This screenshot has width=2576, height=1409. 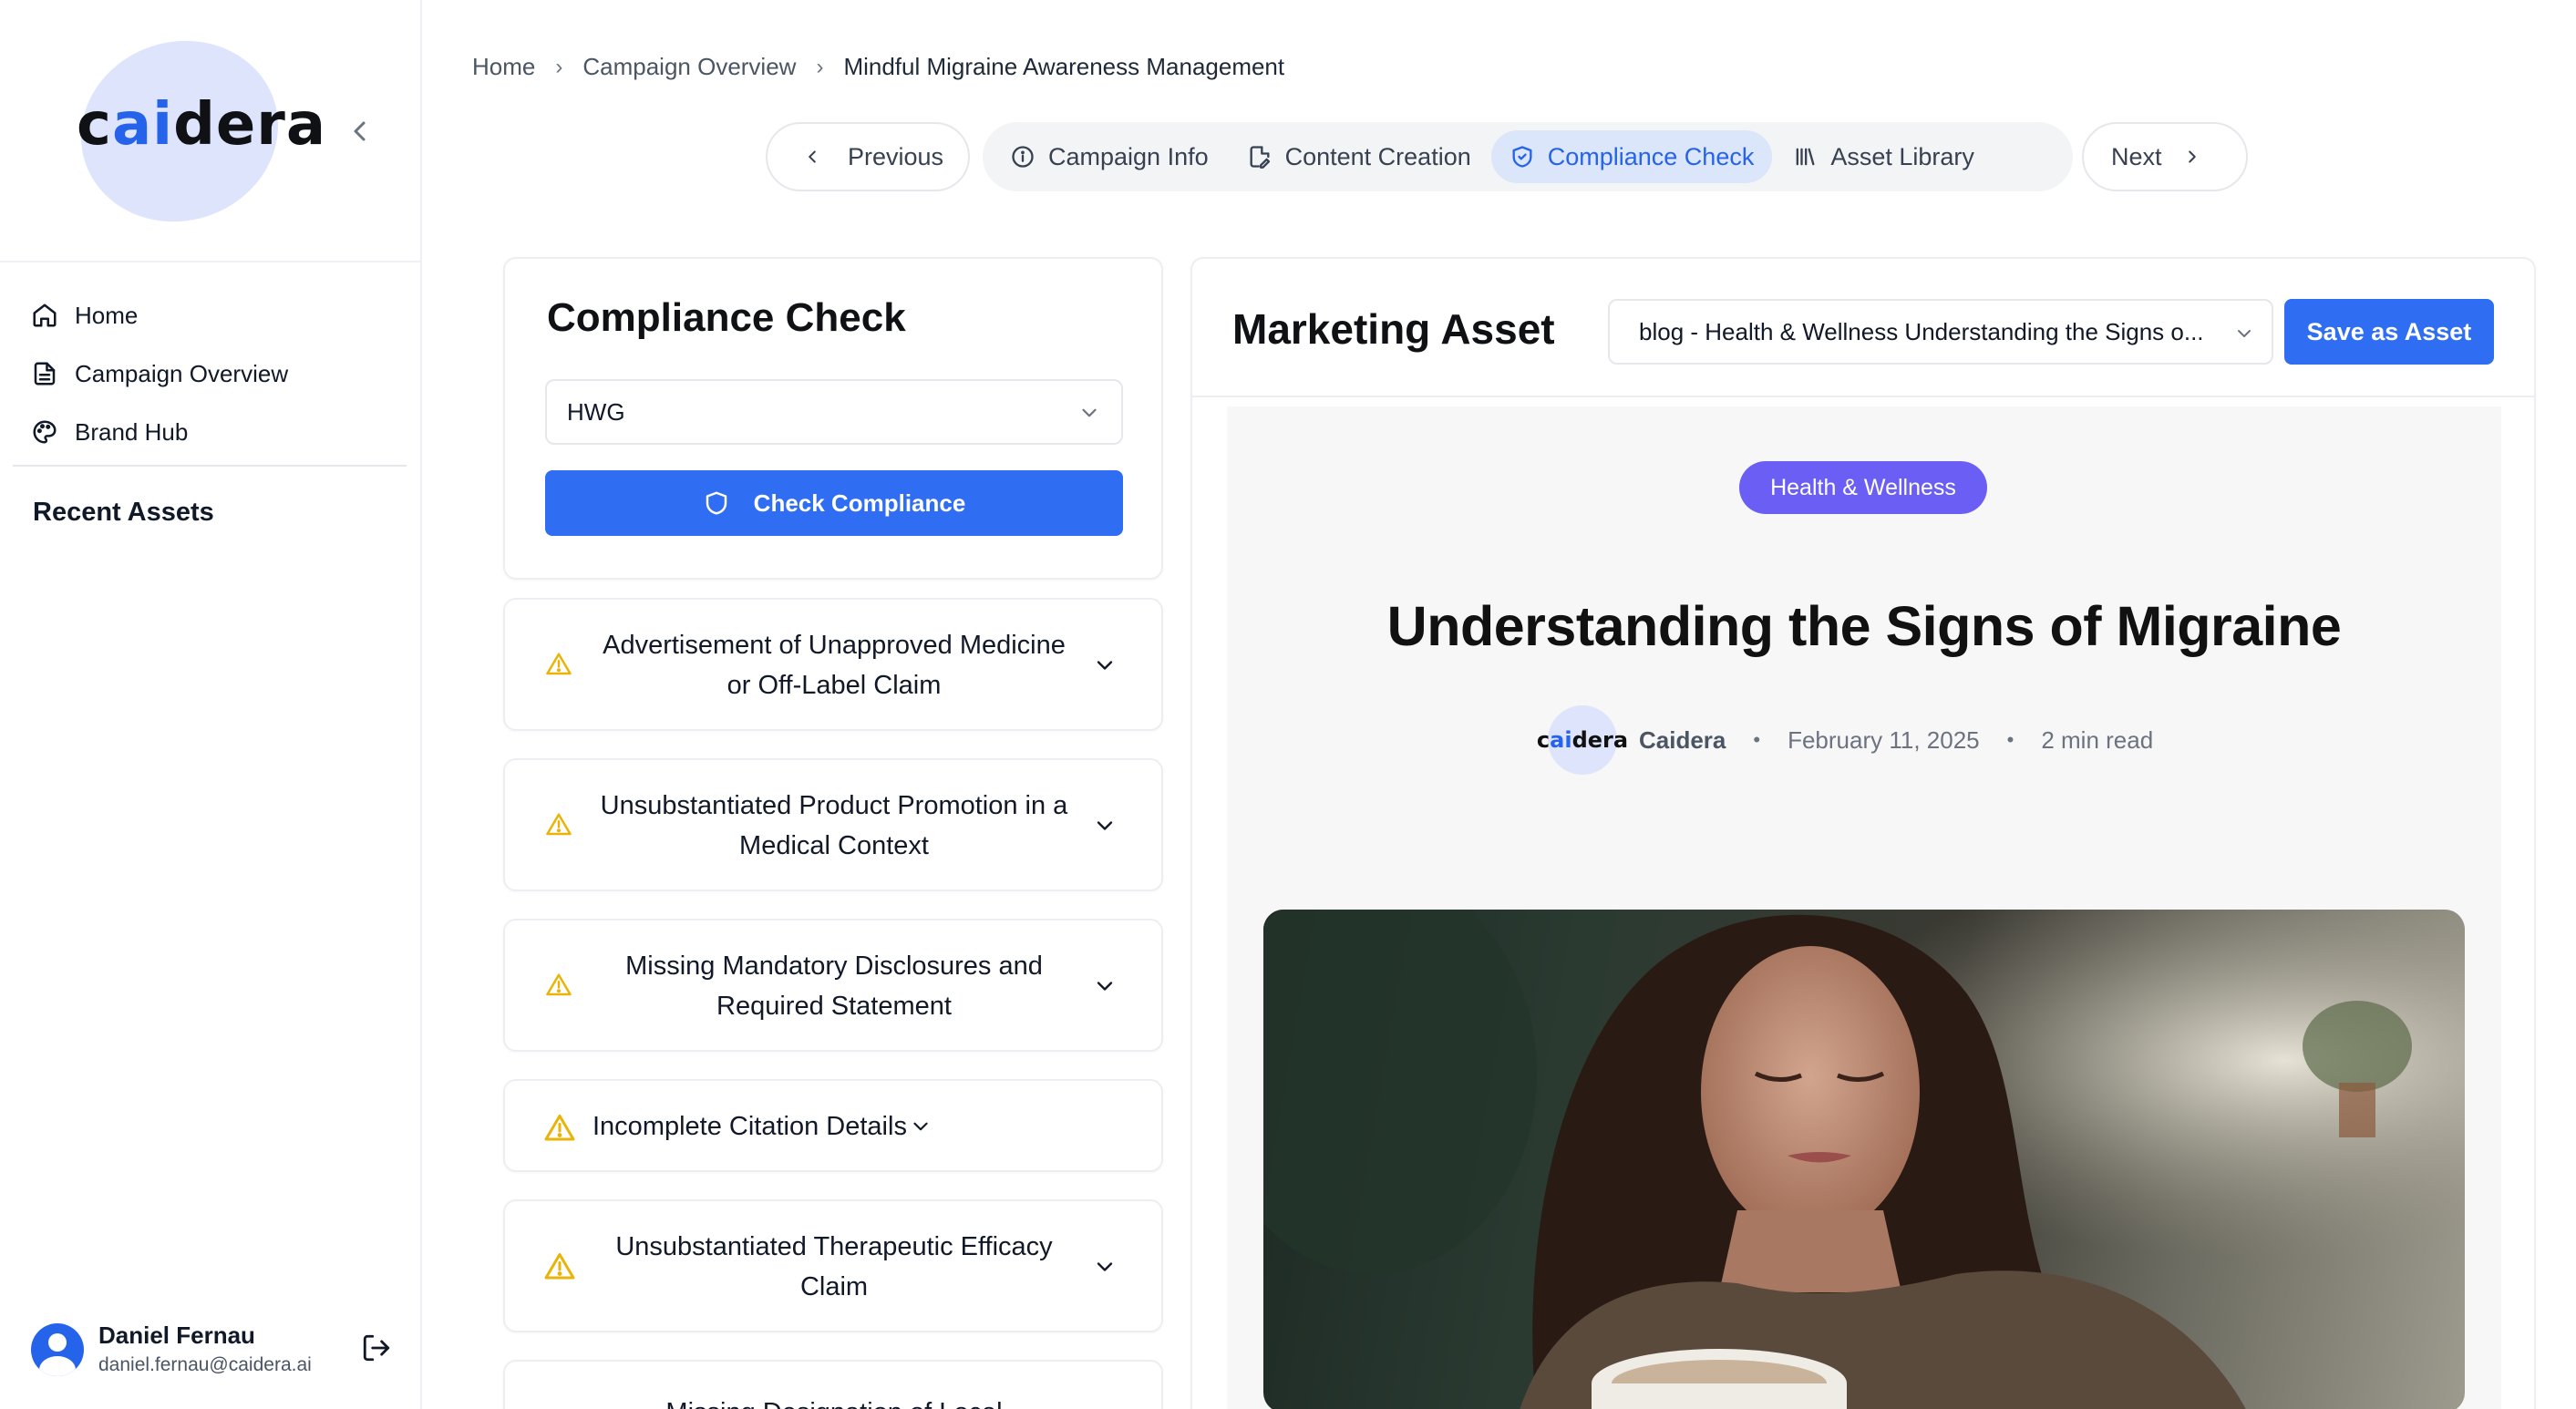 I want to click on sidebar-item-label: Home, so click(x=107, y=315).